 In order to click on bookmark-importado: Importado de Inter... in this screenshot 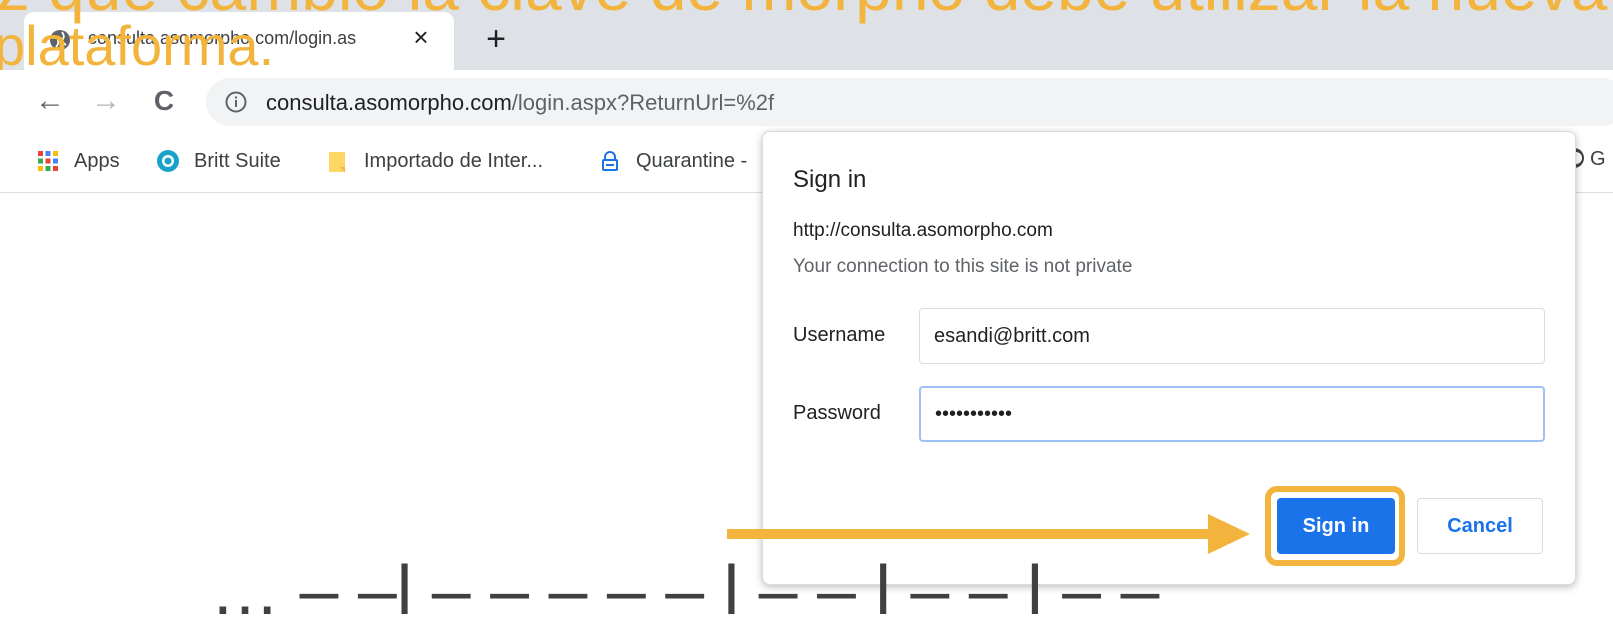, I will do `click(434, 161)`.